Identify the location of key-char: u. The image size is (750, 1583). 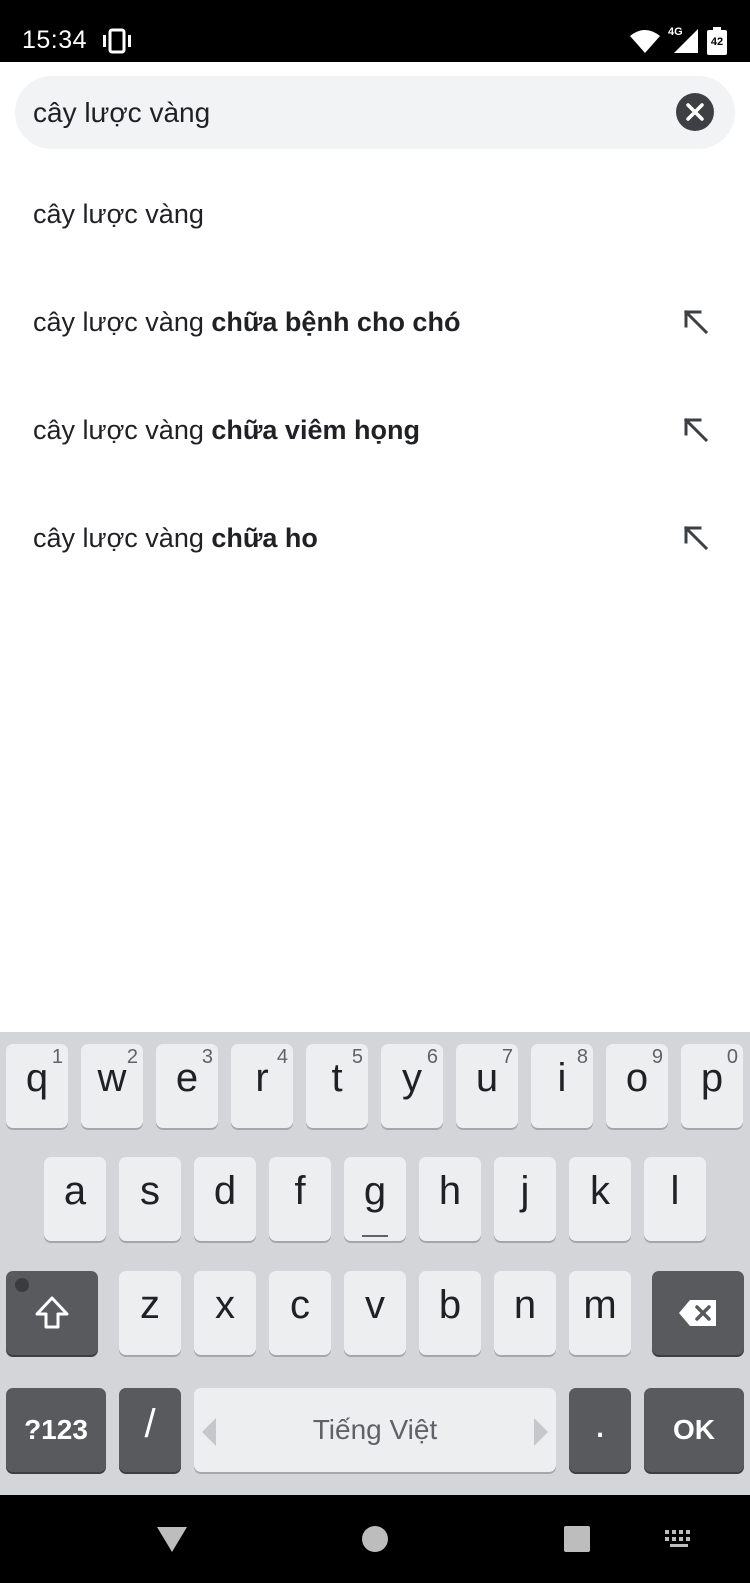
(487, 1078).